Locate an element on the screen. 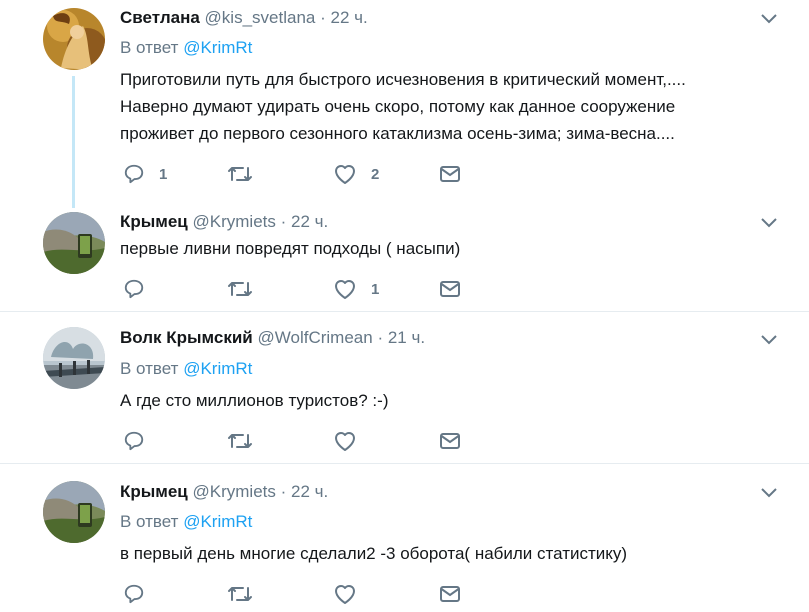  tweet-header: Волк Крымский @WolfCrimean · 21 ч. is located at coordinates (272, 338).